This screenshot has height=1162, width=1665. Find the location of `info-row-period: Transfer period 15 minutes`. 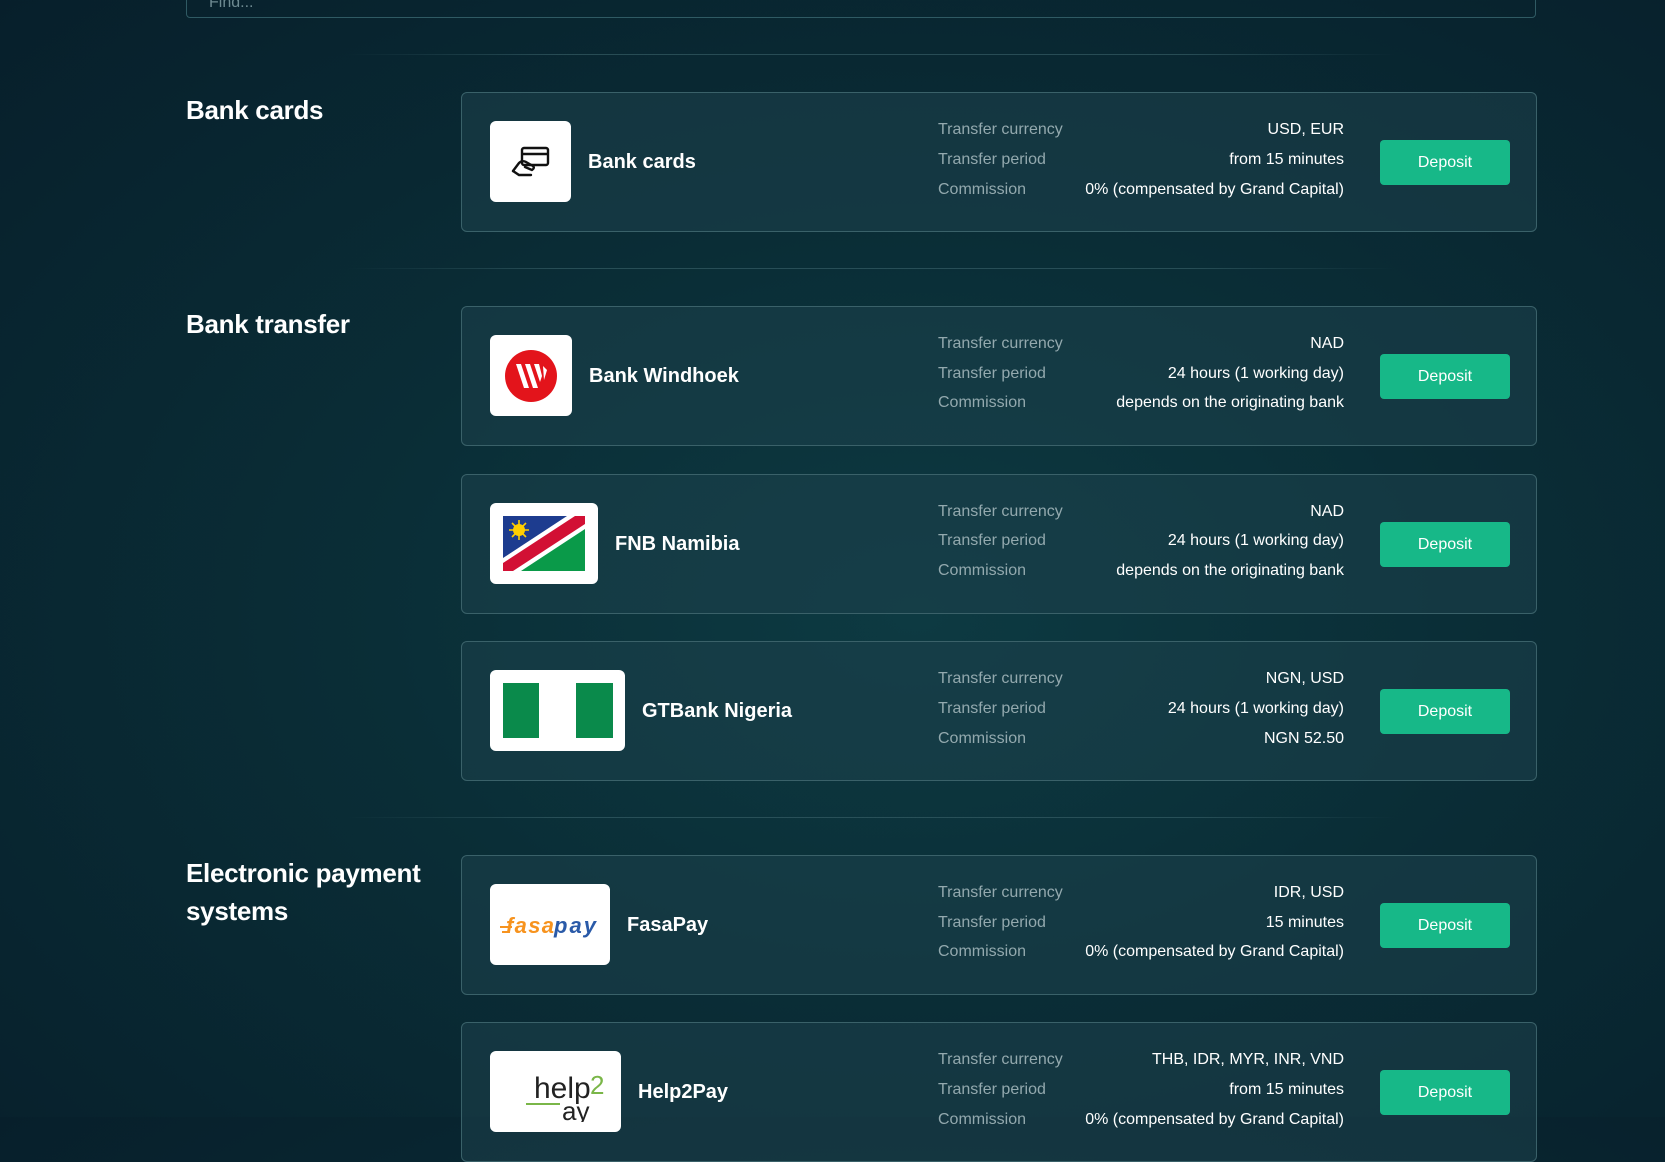

info-row-period: Transfer period 15 minutes is located at coordinates (1141, 923).